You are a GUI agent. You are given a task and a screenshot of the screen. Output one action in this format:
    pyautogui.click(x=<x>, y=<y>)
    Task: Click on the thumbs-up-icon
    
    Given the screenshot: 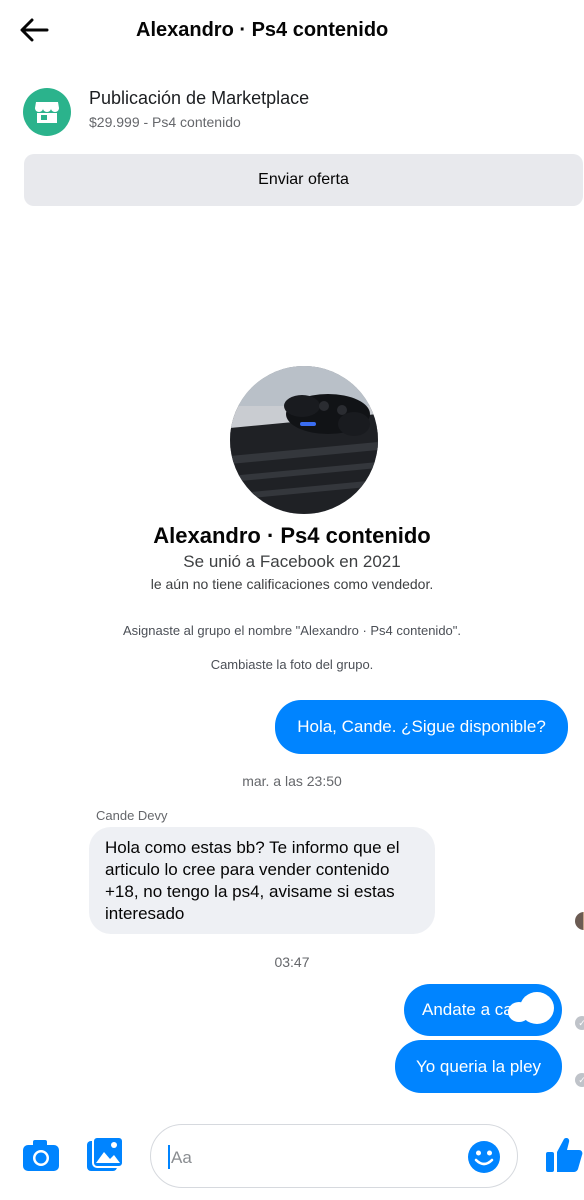 What is the action you would take?
    pyautogui.click(x=564, y=1155)
    